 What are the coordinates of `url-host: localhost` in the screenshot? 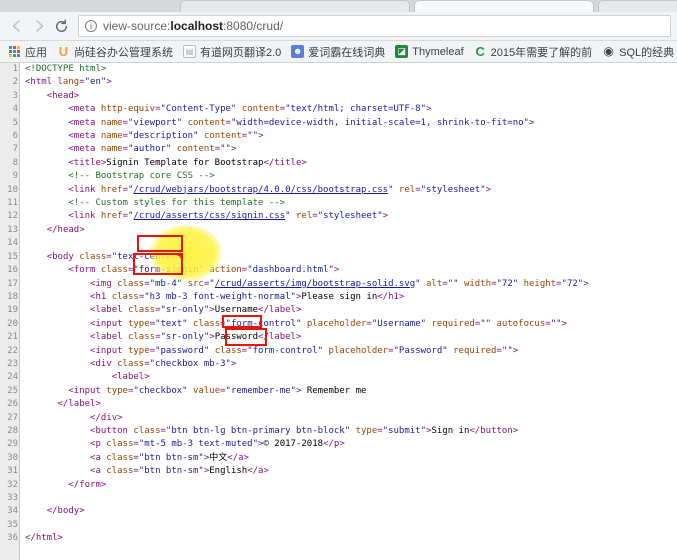 It's located at (197, 26).